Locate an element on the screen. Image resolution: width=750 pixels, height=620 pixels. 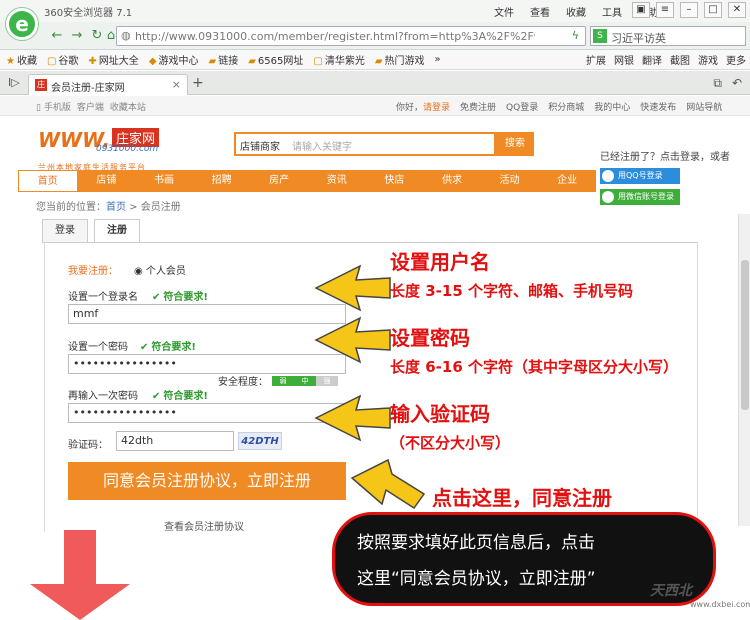
annotation-captcha-title: 输入验证码 is located at coordinates (440, 414).